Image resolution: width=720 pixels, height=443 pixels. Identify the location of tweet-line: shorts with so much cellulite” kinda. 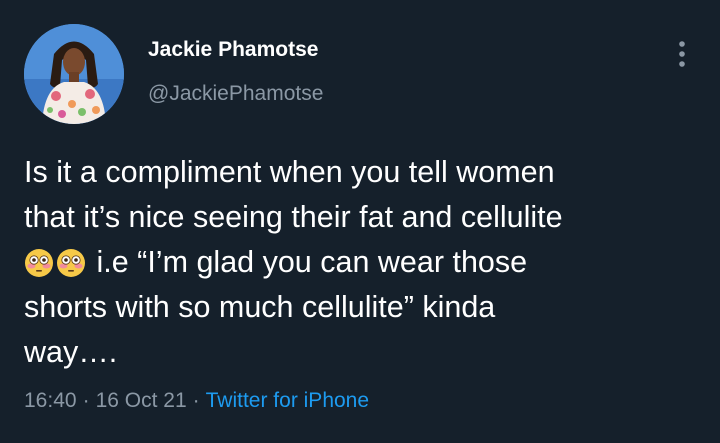
(260, 307).